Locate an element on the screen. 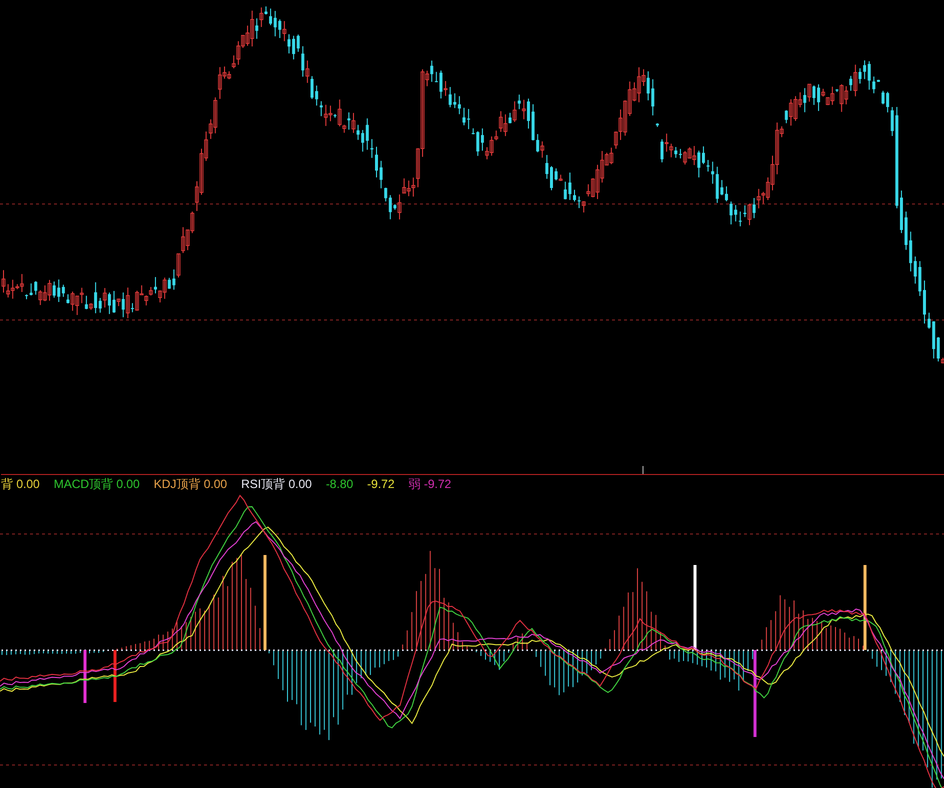 This screenshot has width=944, height=788. indicator-label: MACD顶背 0.00 is located at coordinates (97, 484).